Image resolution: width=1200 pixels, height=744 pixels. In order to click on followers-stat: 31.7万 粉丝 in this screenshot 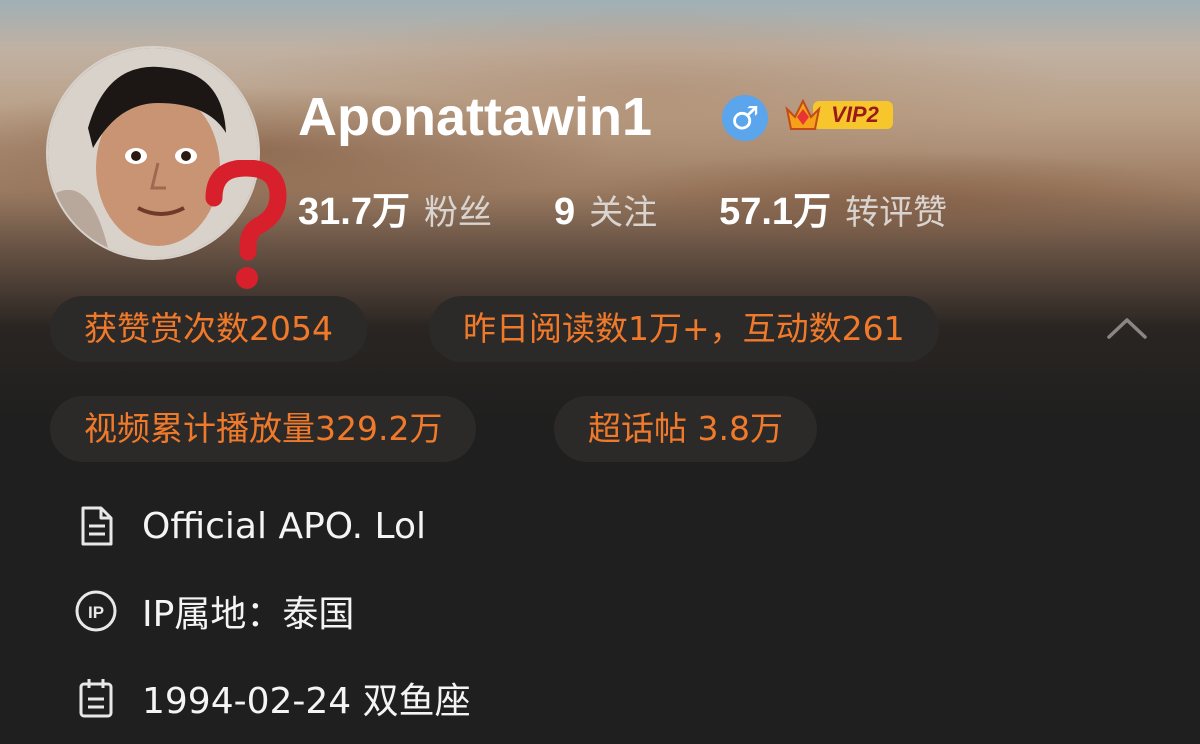, I will do `click(395, 207)`.